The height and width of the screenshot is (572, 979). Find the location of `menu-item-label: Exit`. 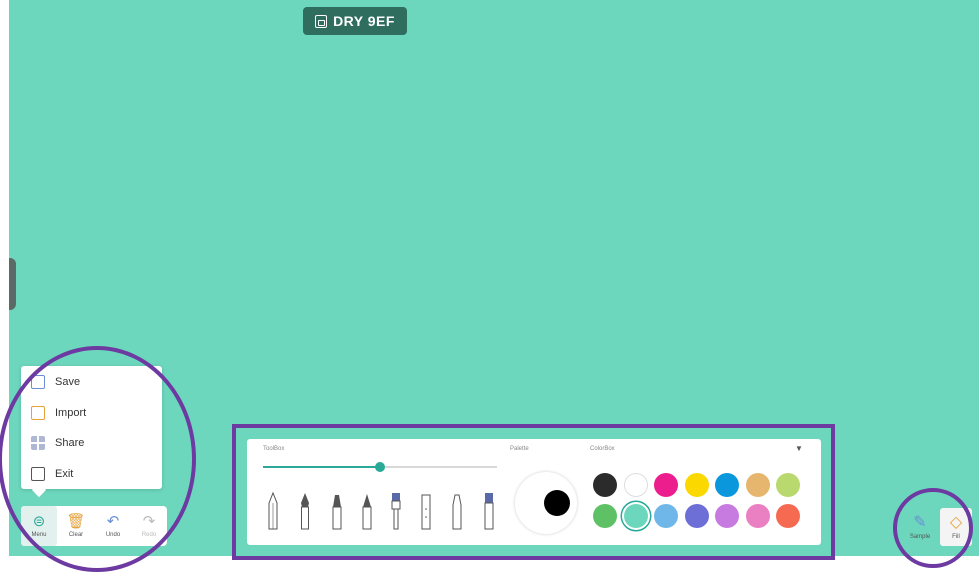

menu-item-label: Exit is located at coordinates (64, 474).